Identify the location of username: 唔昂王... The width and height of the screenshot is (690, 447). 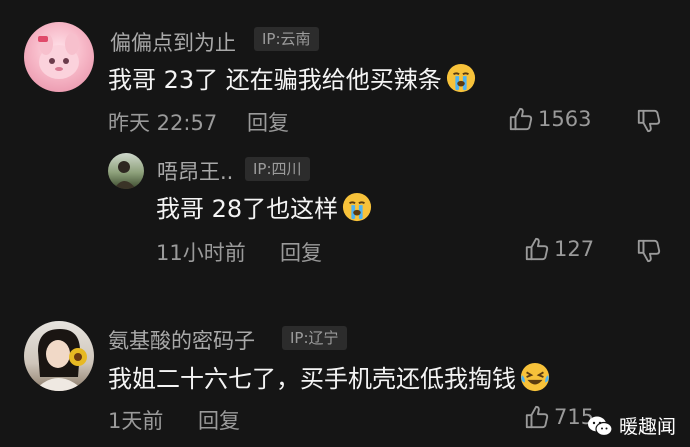
(195, 171).